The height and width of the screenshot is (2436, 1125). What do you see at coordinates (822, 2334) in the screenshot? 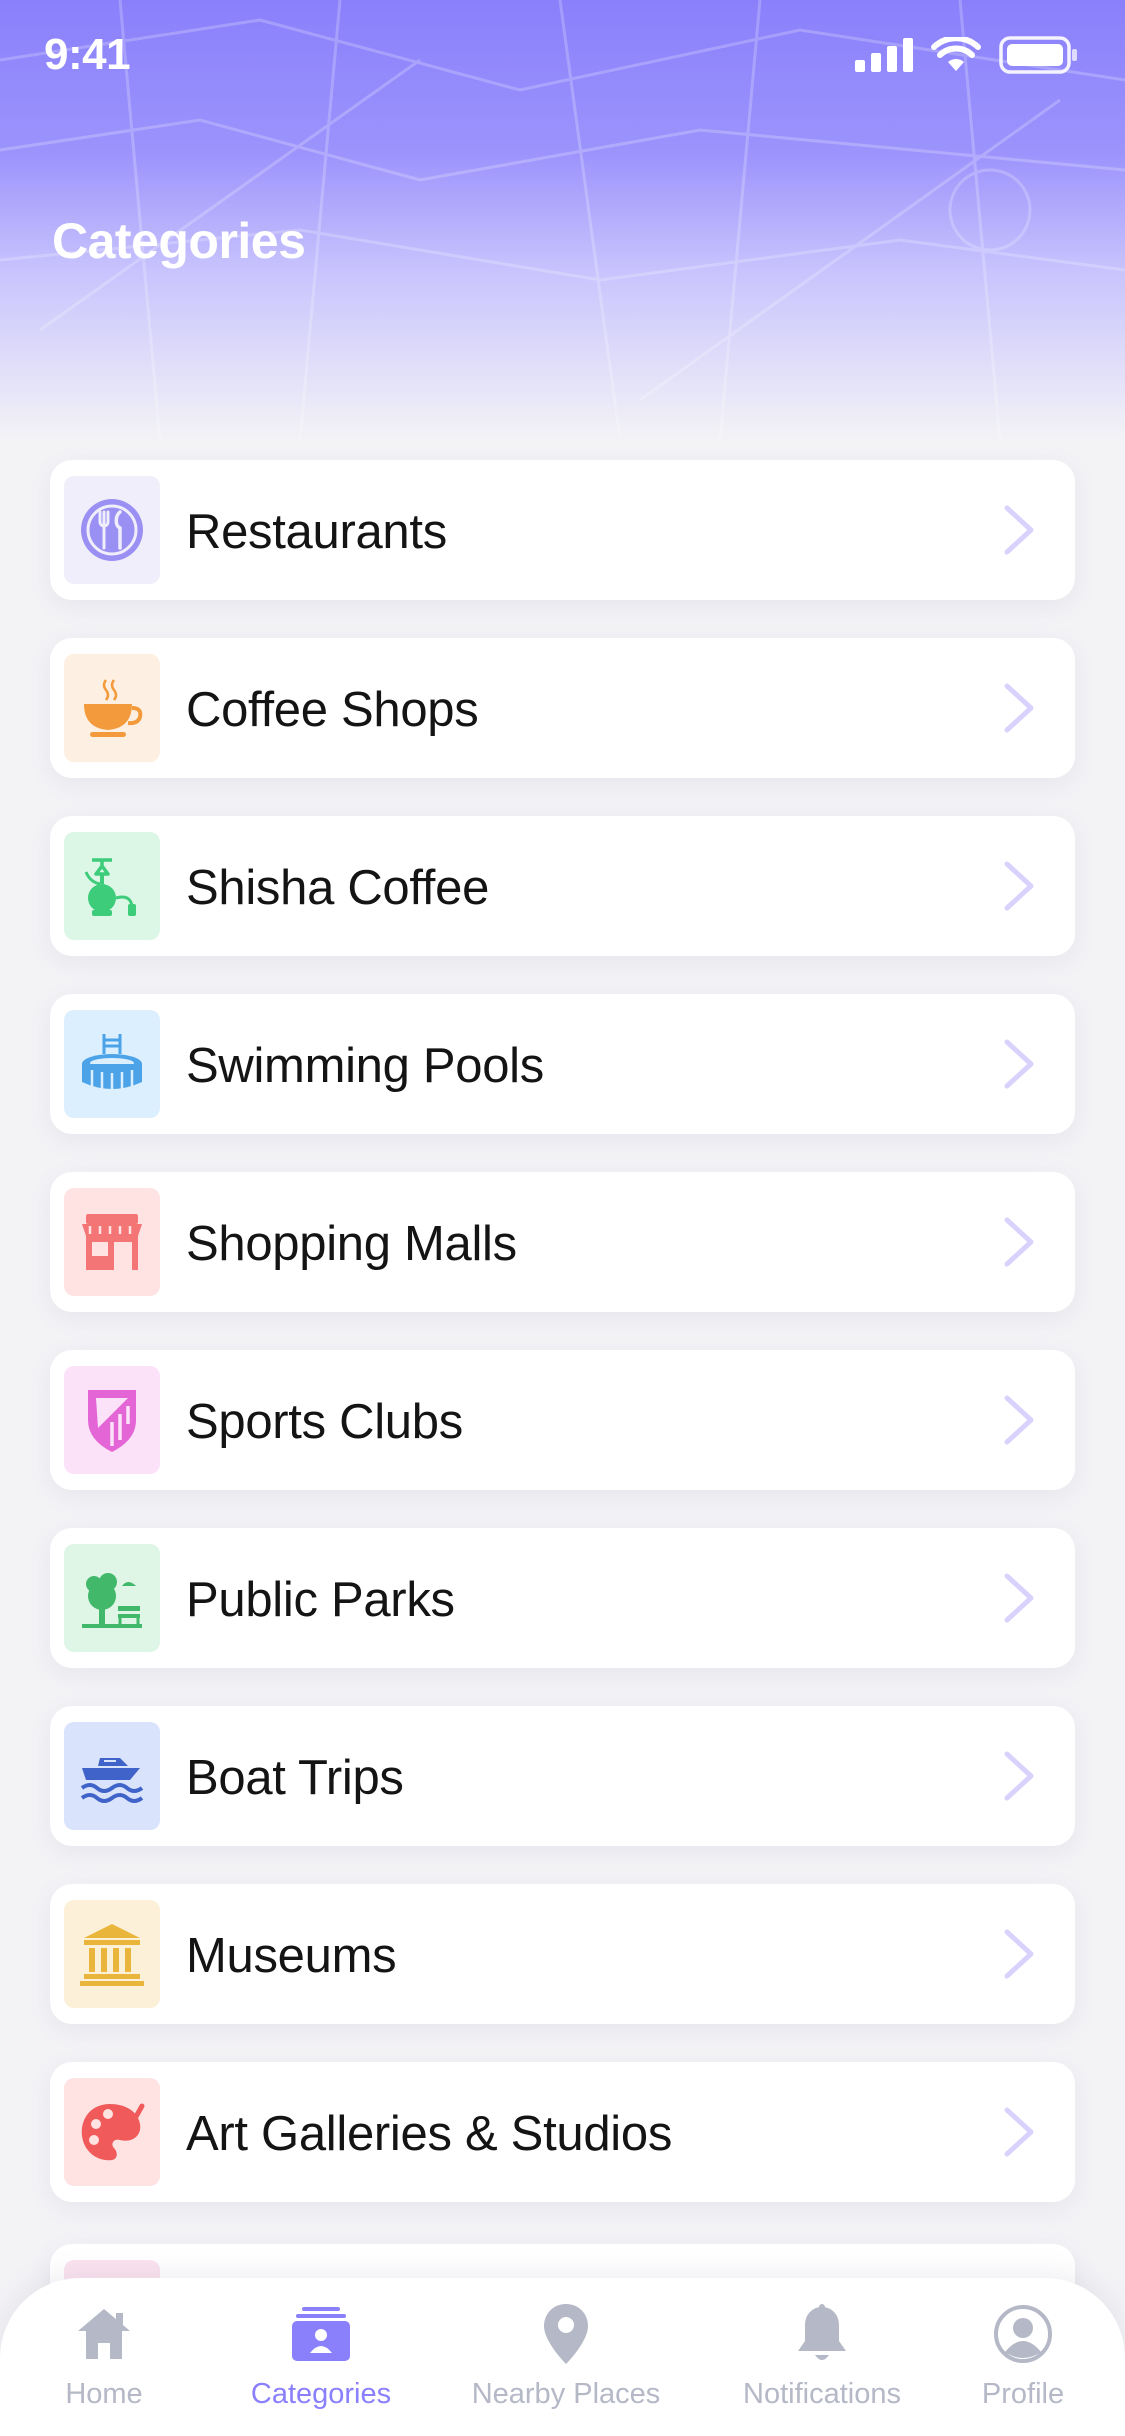
I see `bell-icon` at bounding box center [822, 2334].